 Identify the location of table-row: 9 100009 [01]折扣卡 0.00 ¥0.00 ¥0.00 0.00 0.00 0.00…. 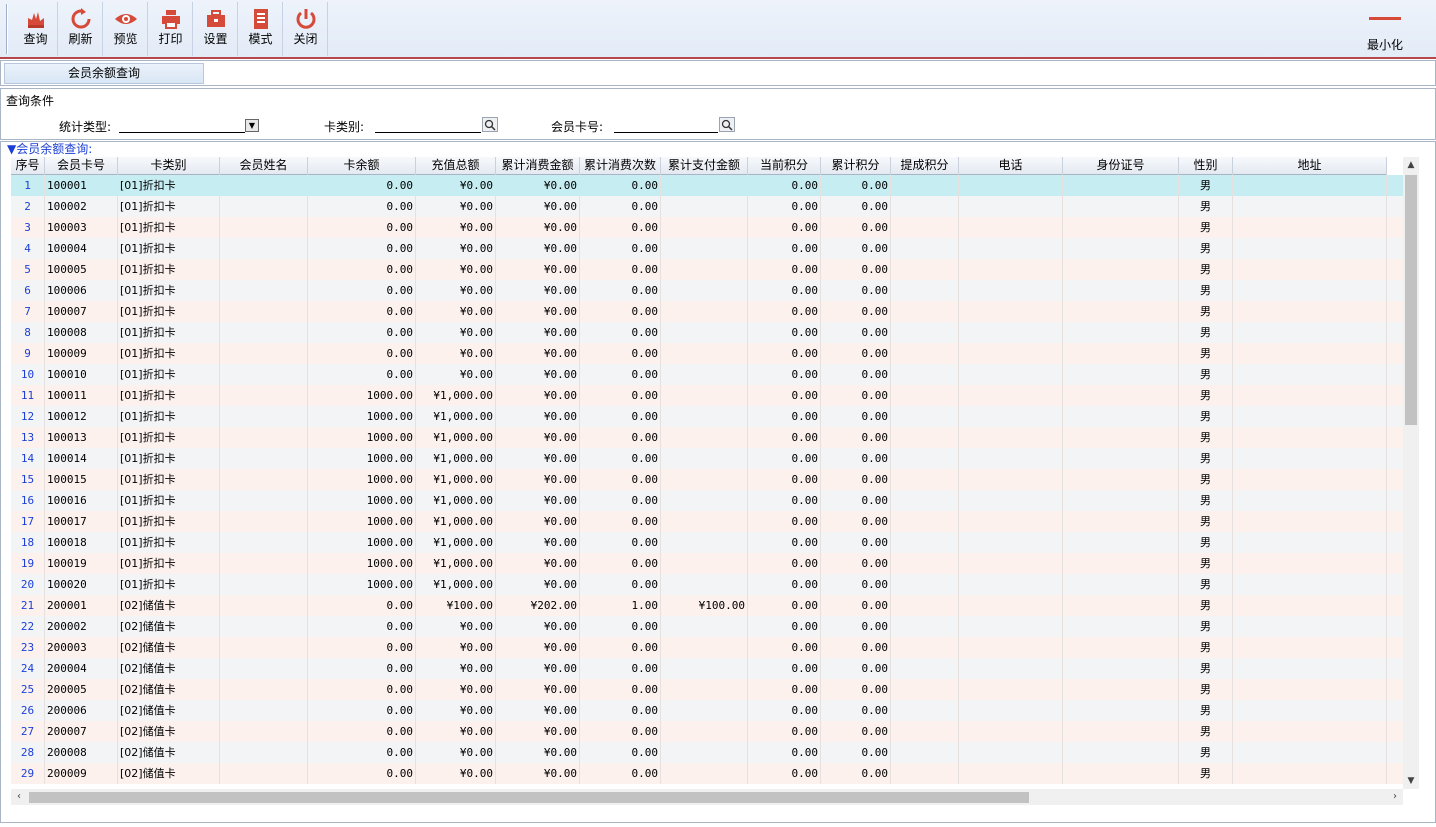
(707, 353).